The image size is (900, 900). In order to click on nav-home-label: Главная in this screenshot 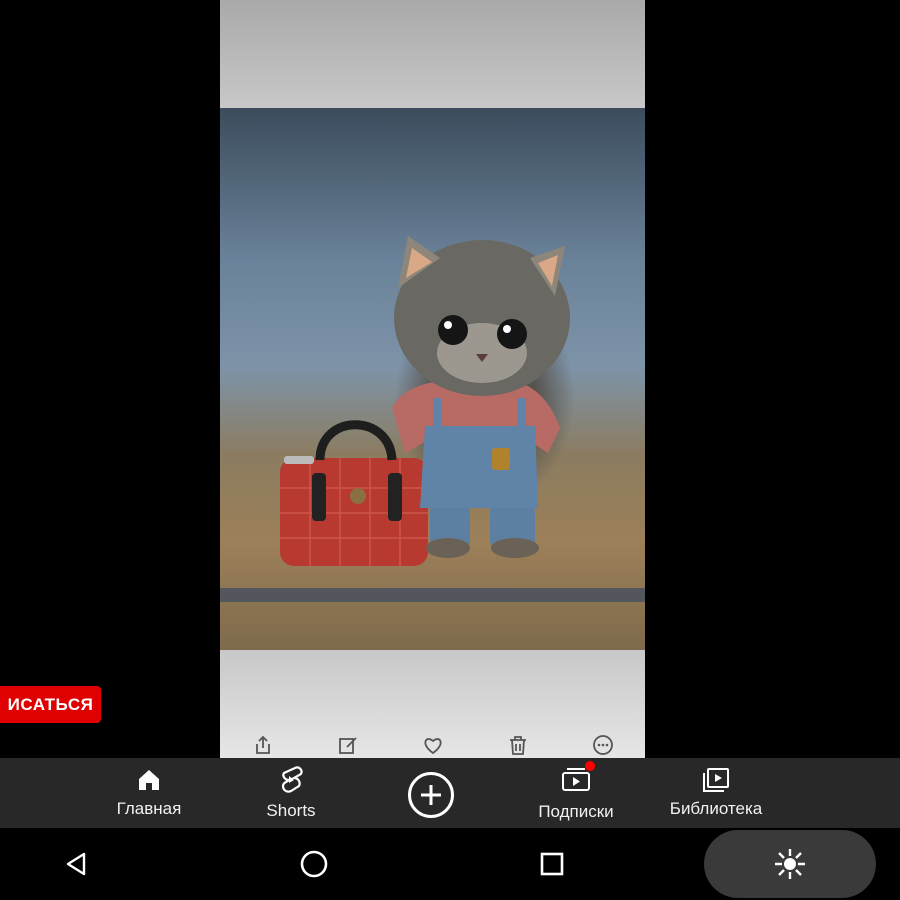, I will do `click(149, 808)`.